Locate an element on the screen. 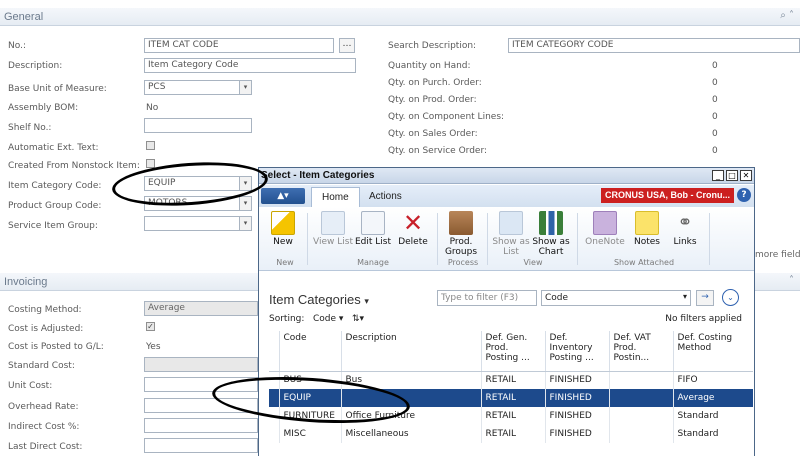 The width and height of the screenshot is (800, 456). search-icon: ⌕ ˄ is located at coordinates (787, 15).